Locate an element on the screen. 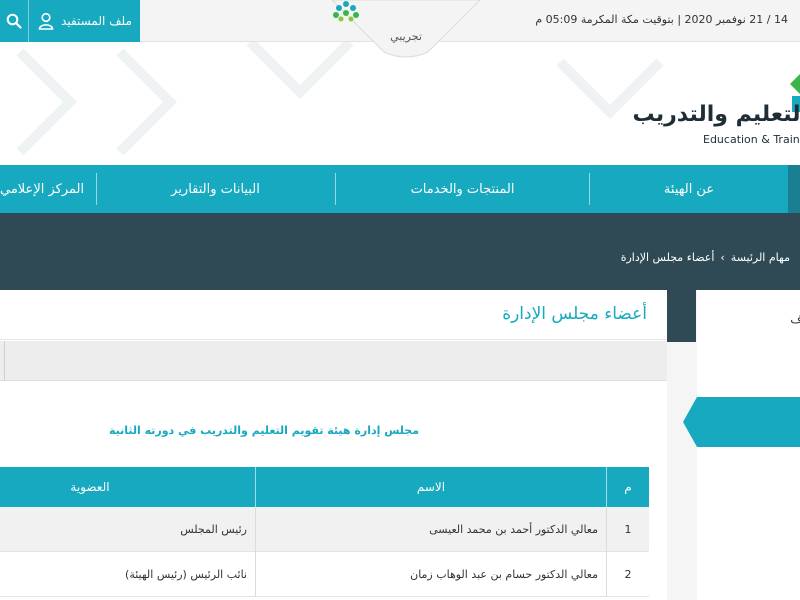  cell-name: معالي الدكتور حسام بن عبد الوهاب زمان is located at coordinates (504, 574).